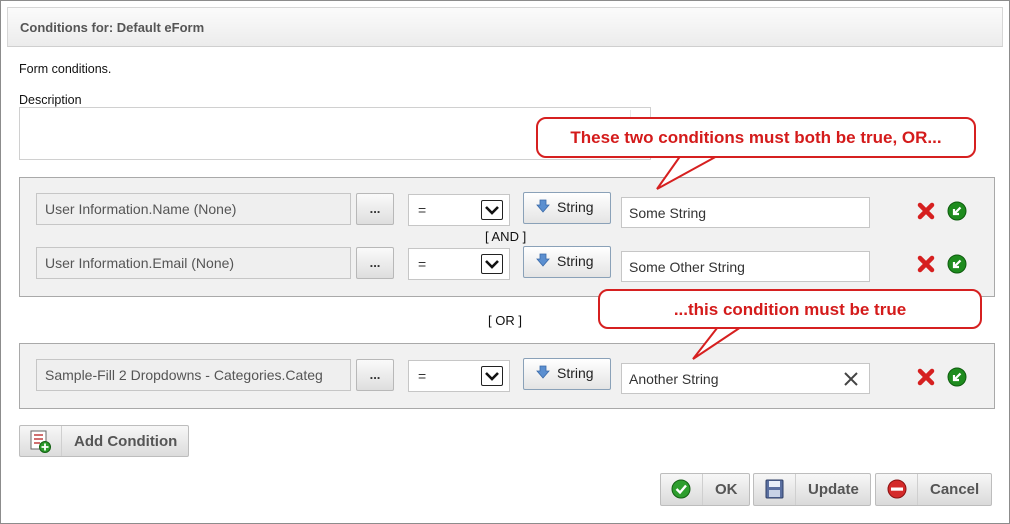 Image resolution: width=1010 pixels, height=524 pixels. Describe the element at coordinates (726, 489) in the screenshot. I see `ok-label: OK` at that location.